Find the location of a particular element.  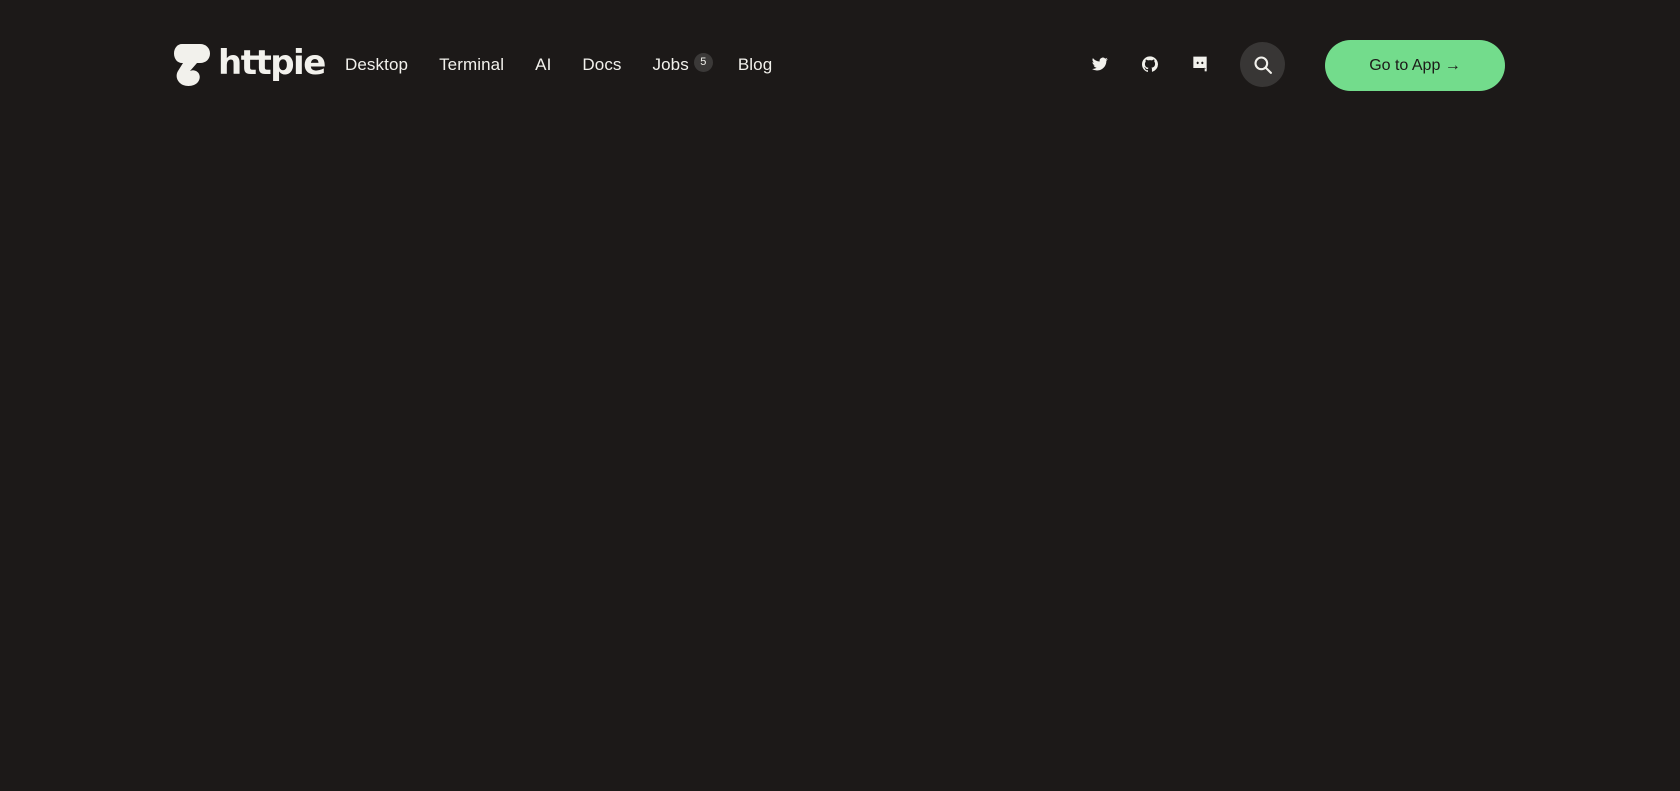

discord-icon is located at coordinates (1200, 64).